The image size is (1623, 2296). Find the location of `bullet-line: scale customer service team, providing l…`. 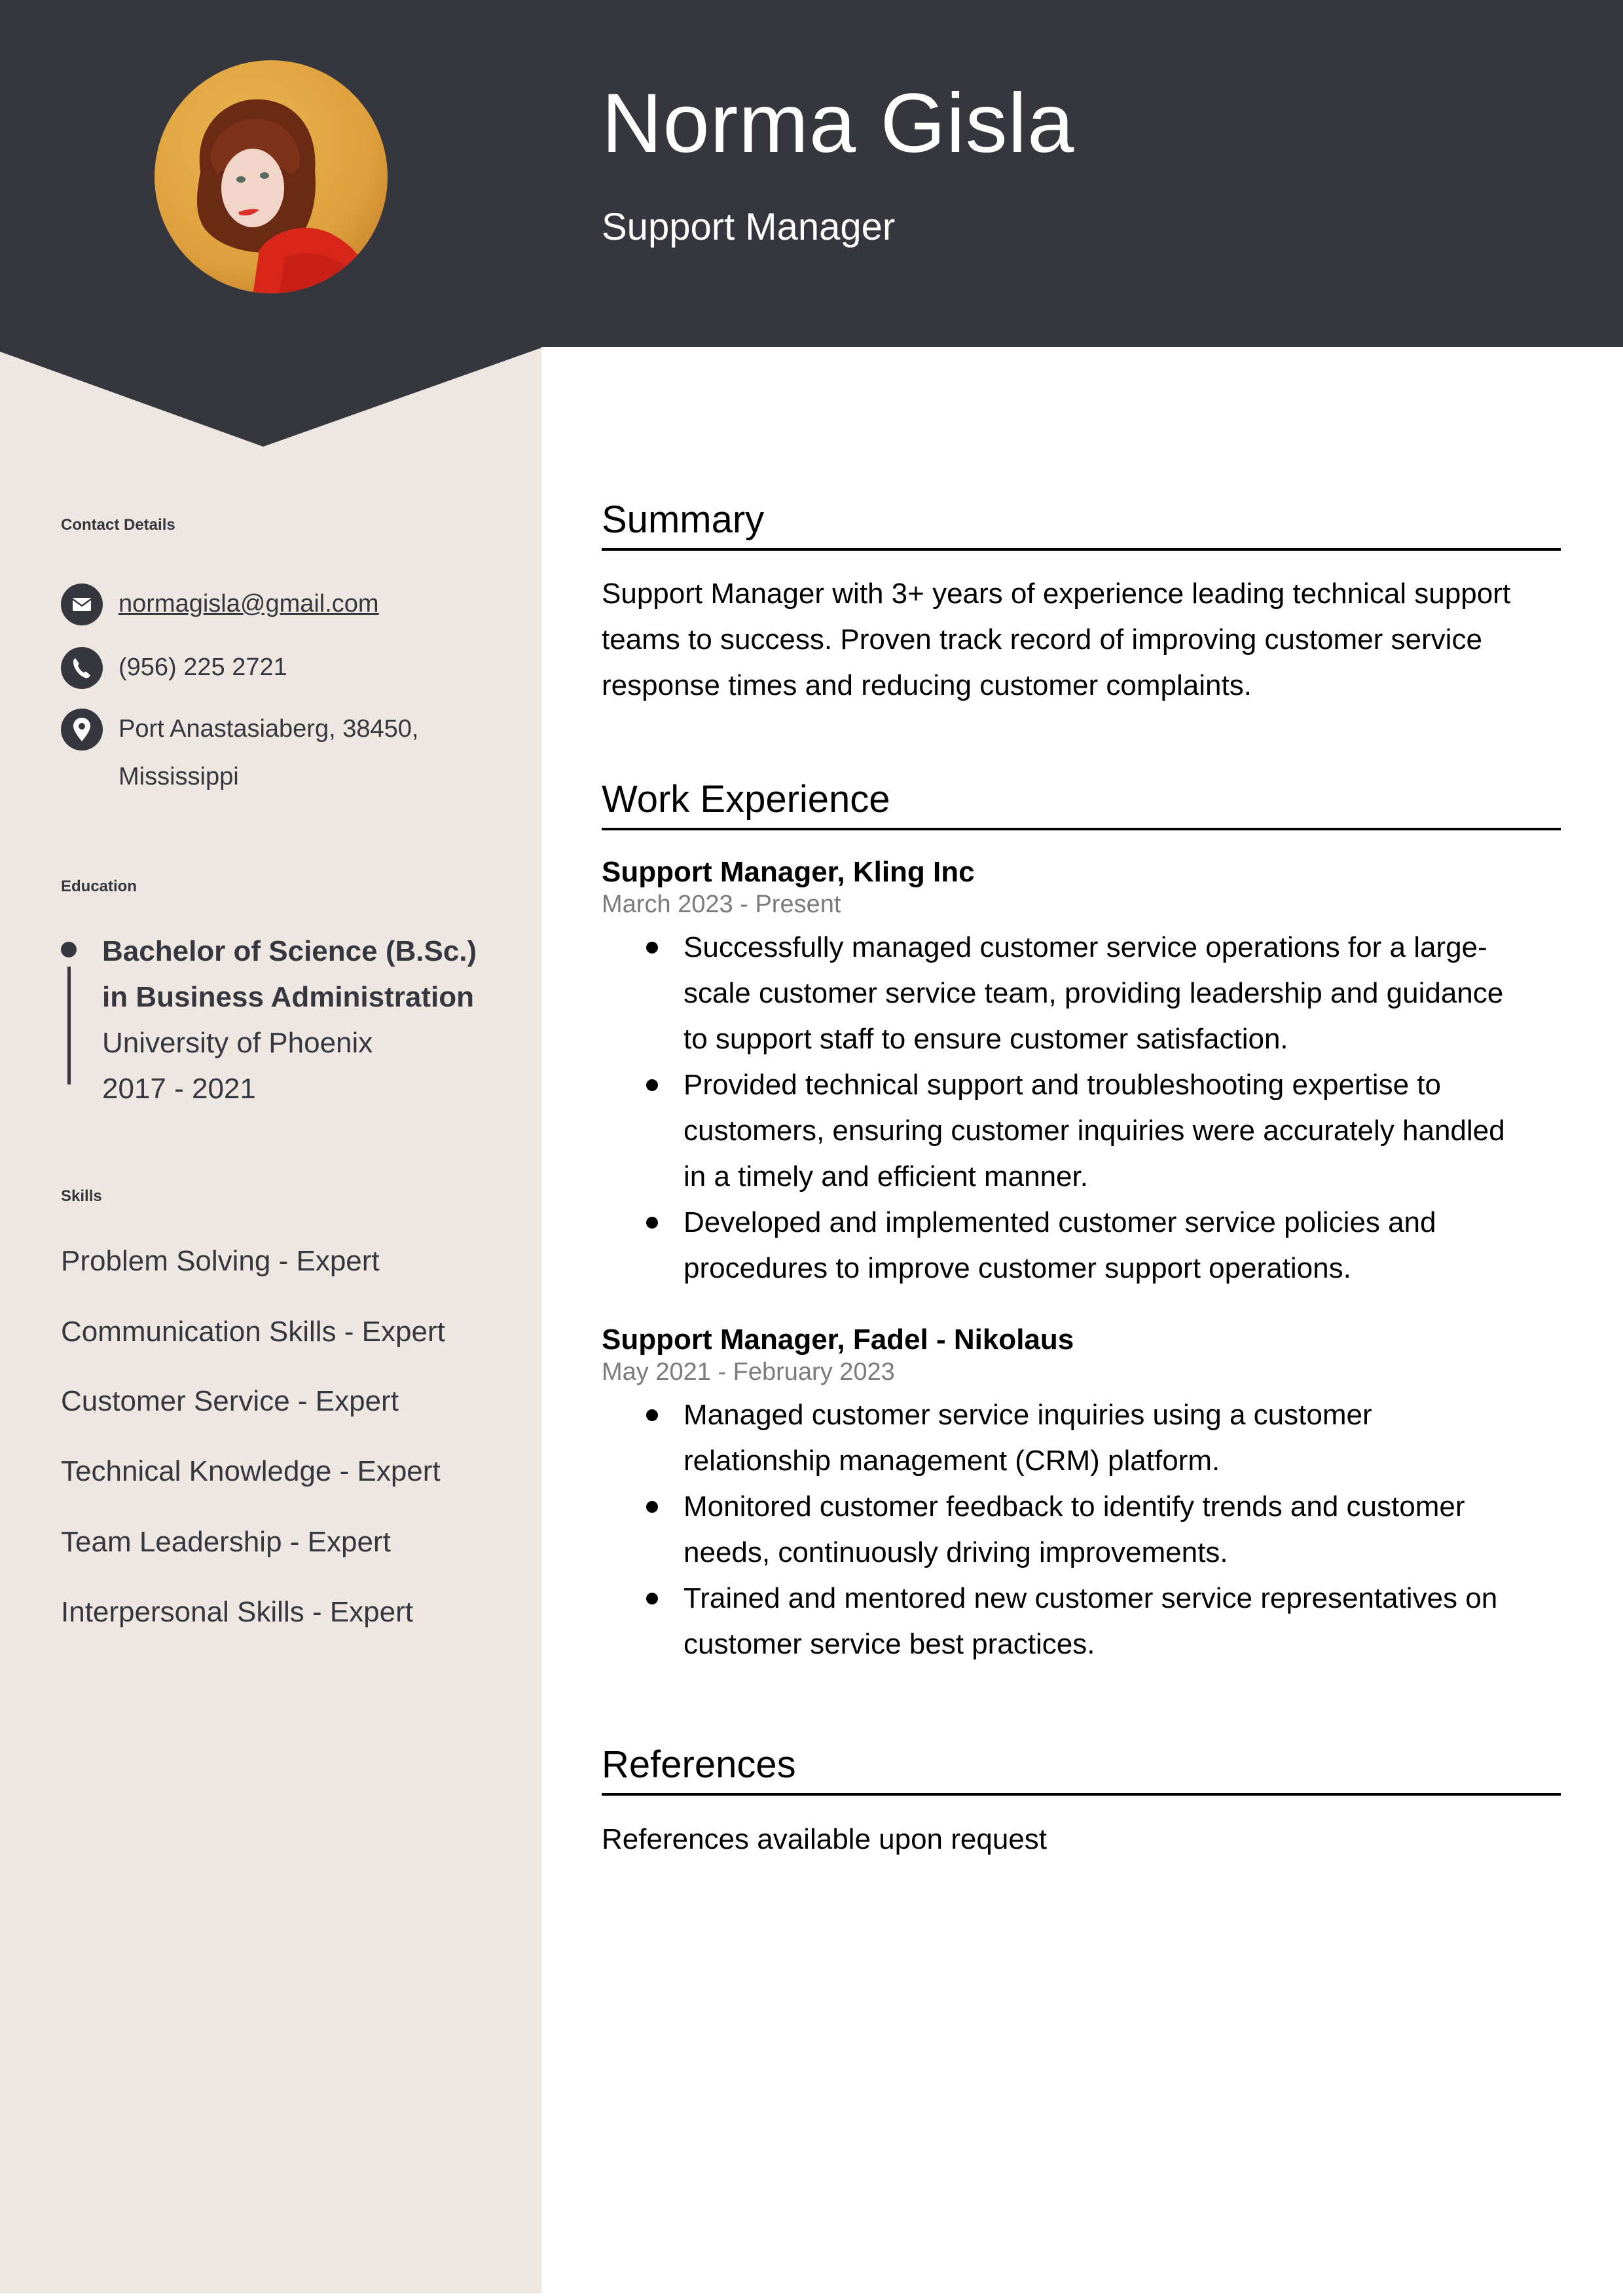

bullet-line: scale customer service team, providing l… is located at coordinates (1094, 994).